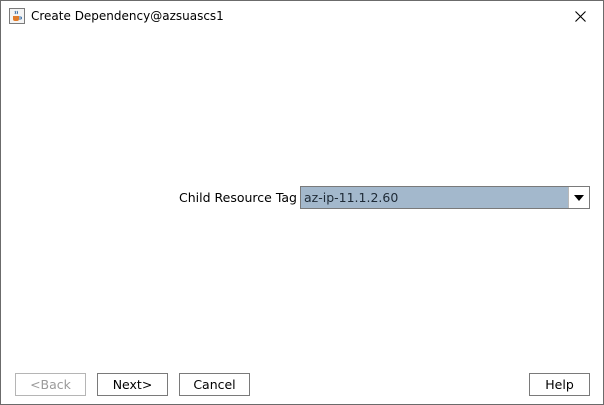  What do you see at coordinates (17, 16) in the screenshot?
I see `java-coffee-icon` at bounding box center [17, 16].